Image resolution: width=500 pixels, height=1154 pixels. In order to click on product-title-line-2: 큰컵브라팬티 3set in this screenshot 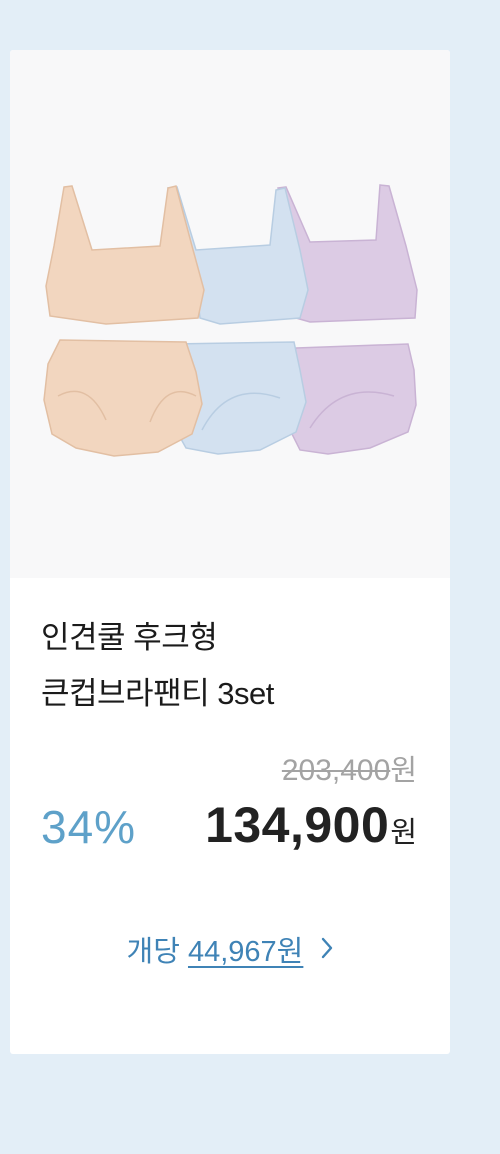, I will do `click(157, 693)`.